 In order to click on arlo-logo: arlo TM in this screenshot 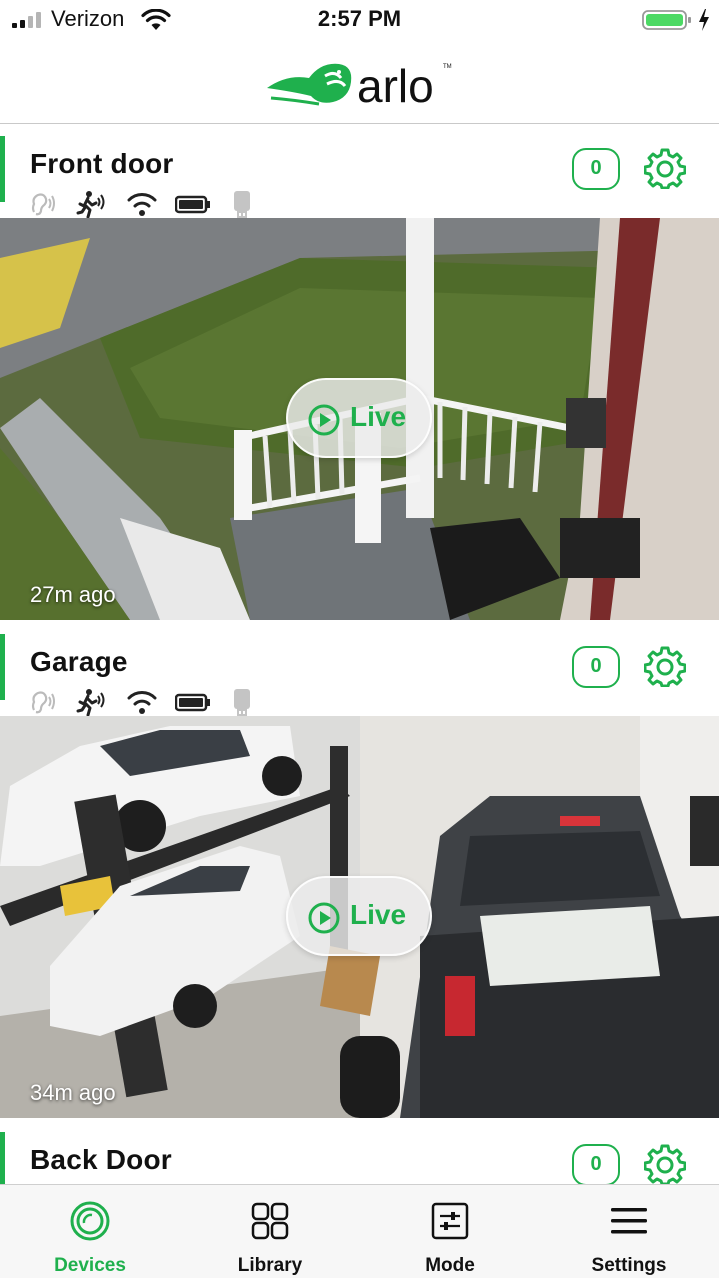, I will do `click(359, 86)`.